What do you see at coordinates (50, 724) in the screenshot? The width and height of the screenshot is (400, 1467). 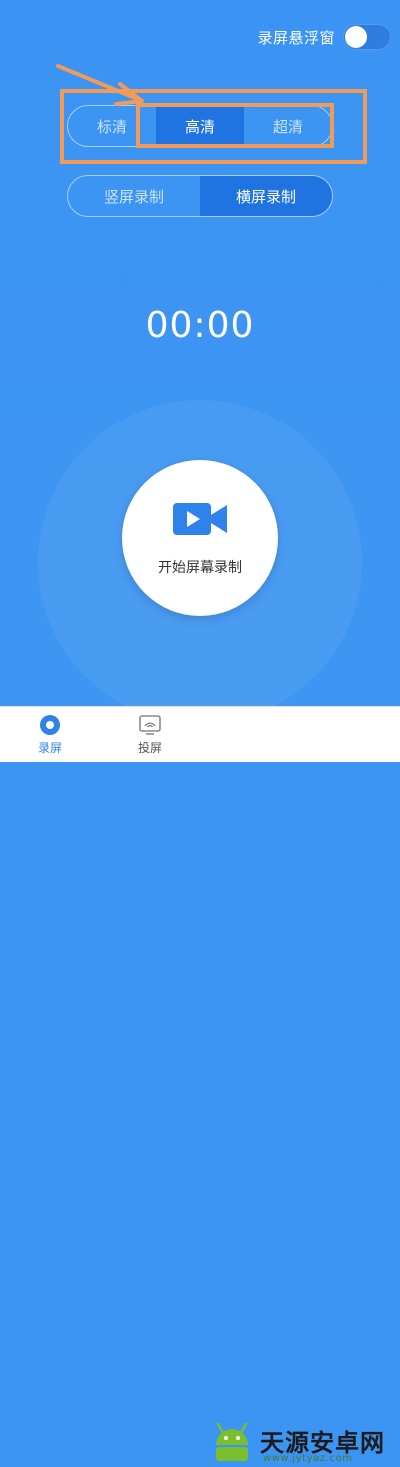 I see `record-icon` at bounding box center [50, 724].